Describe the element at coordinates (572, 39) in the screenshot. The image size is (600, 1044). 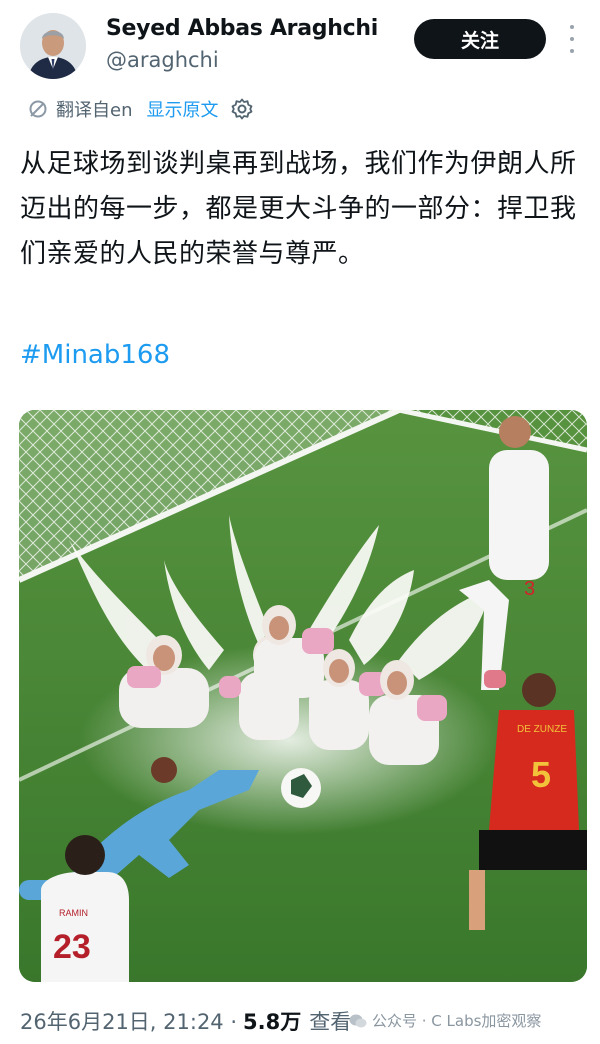
I see `more-icon` at that location.